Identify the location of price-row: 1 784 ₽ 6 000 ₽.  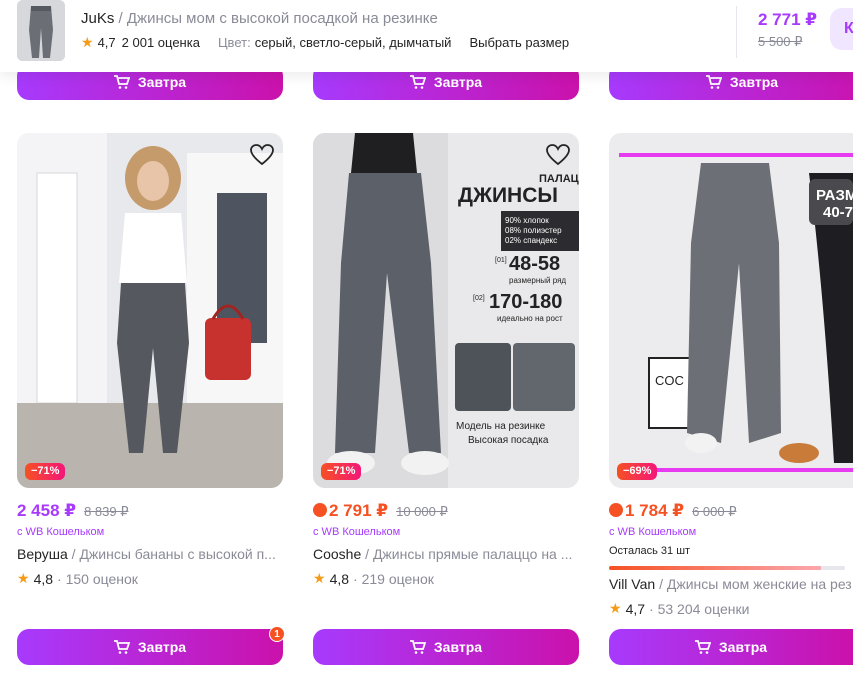
(673, 511).